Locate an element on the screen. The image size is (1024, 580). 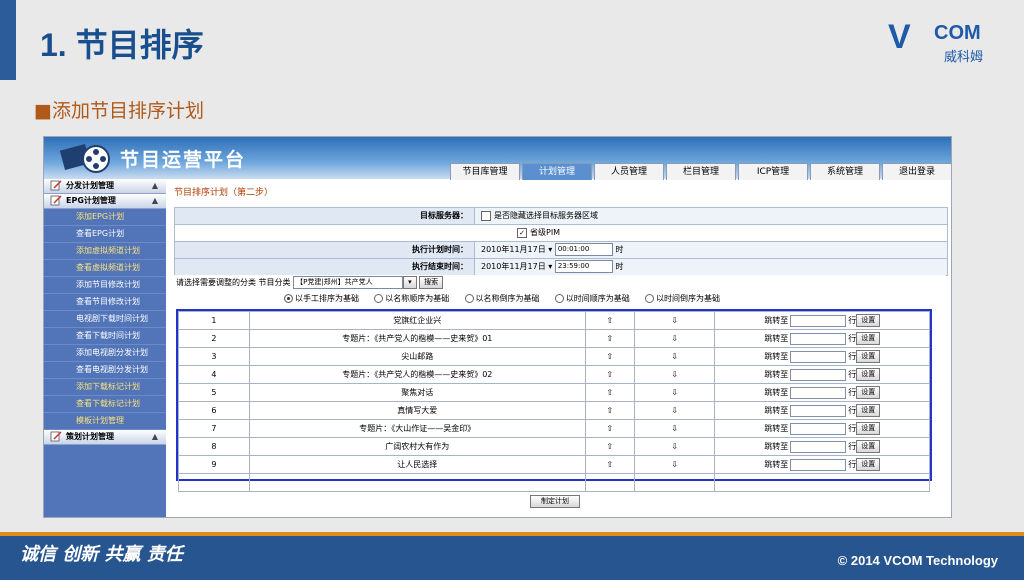
slide-left-bar is located at coordinates (8, 40).